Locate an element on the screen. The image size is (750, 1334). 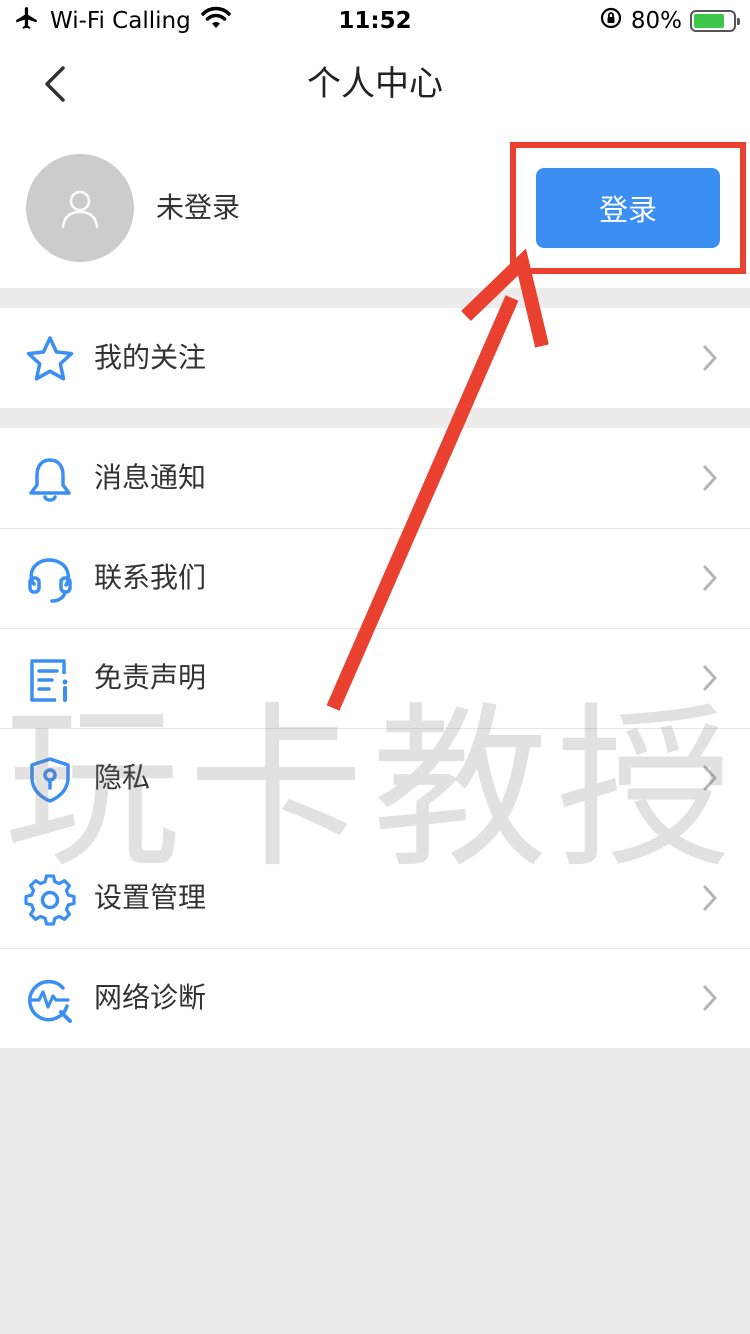
menu-group-2-cont: 设置管理 网络诊断 is located at coordinates (375, 948).